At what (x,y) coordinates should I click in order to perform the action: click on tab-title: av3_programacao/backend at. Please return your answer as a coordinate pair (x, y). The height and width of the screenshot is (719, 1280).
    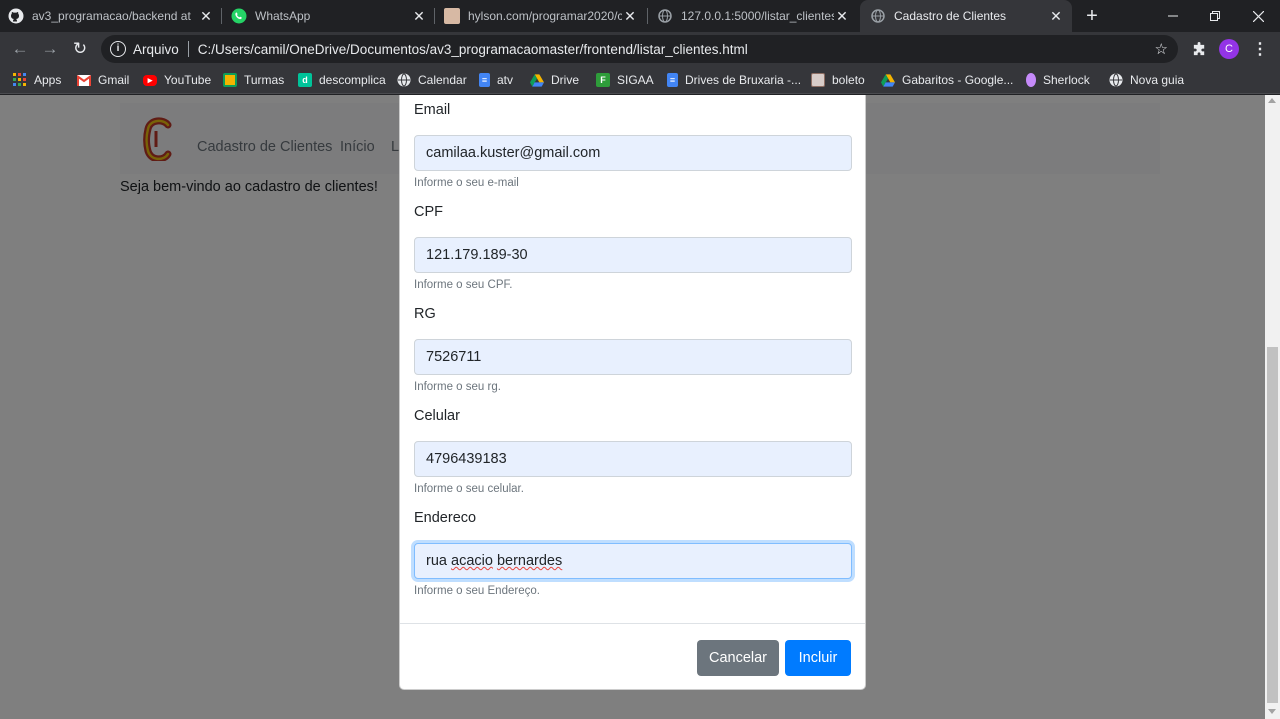
    Looking at the image, I should click on (111, 16).